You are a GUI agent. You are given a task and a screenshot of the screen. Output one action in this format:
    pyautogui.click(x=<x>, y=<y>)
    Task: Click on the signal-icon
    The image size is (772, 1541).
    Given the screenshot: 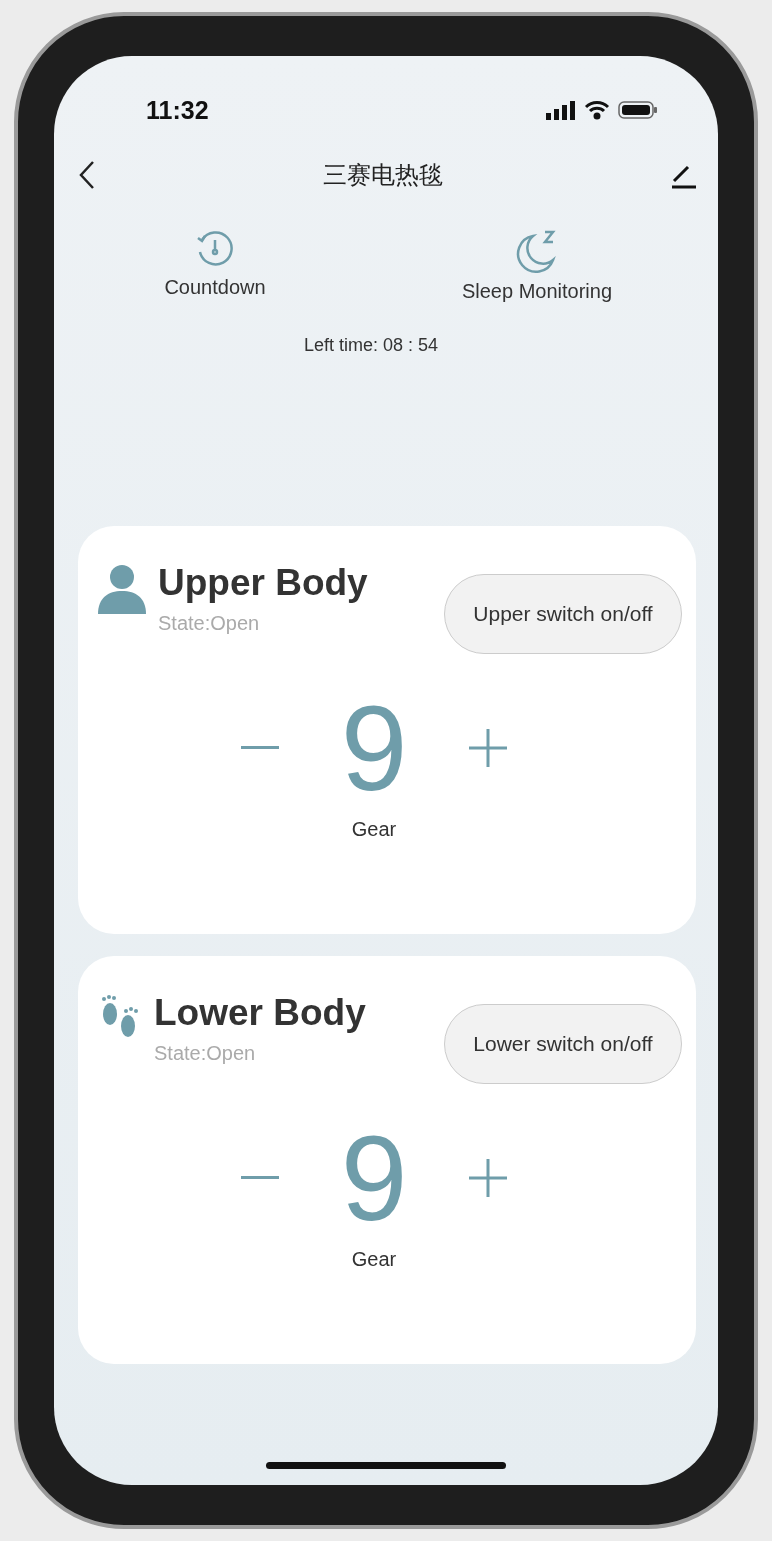 What is the action you would take?
    pyautogui.click(x=561, y=110)
    